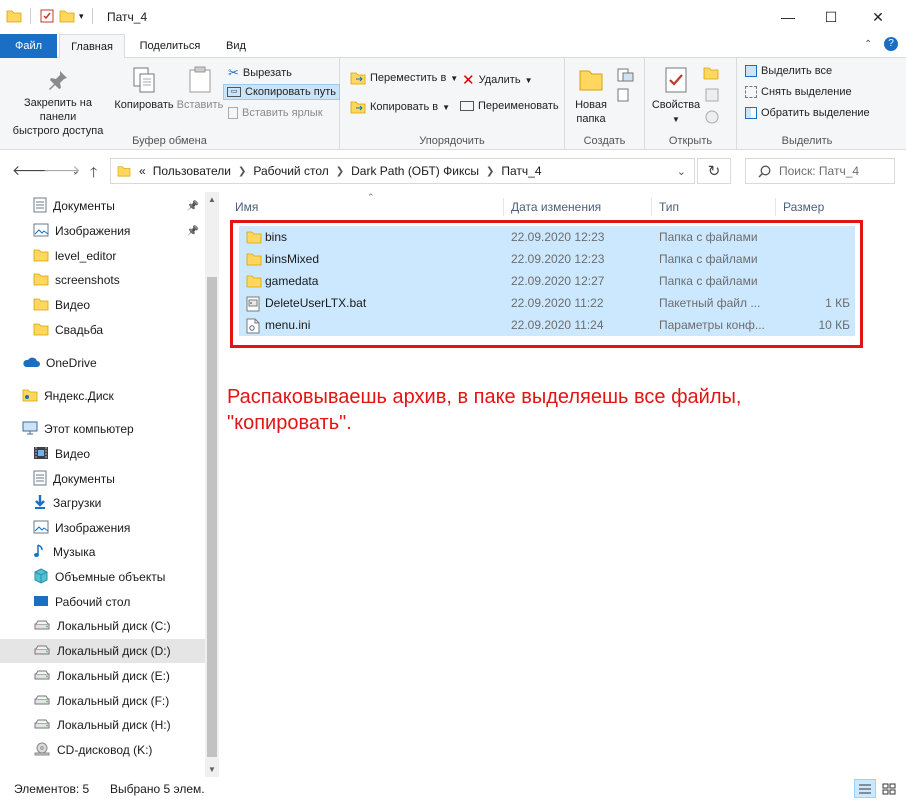 The height and width of the screenshot is (800, 906). What do you see at coordinates (626, 76) in the screenshot?
I see `new-item-button` at bounding box center [626, 76].